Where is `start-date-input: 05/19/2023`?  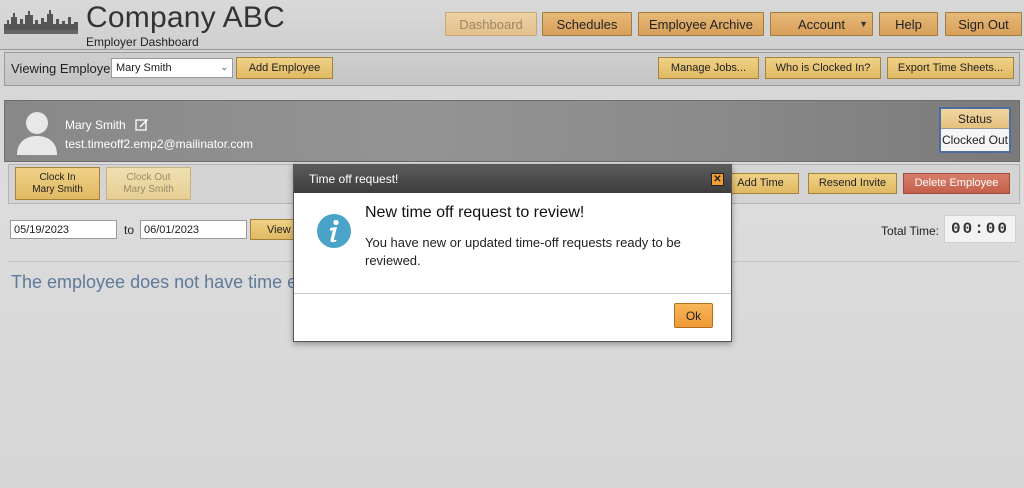 start-date-input: 05/19/2023 is located at coordinates (63, 229).